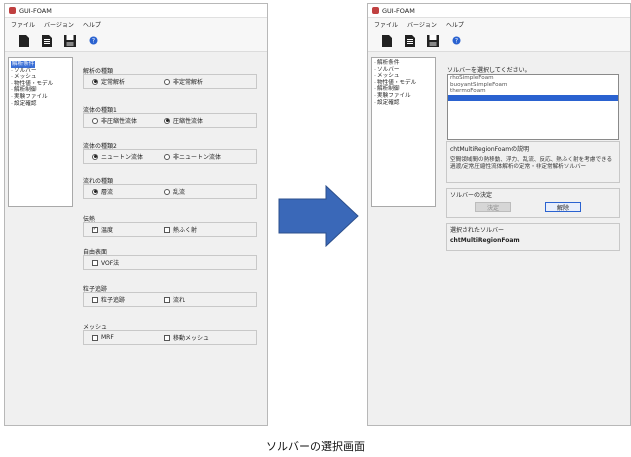 The height and width of the screenshot is (457, 631). Describe the element at coordinates (128, 337) in the screenshot. I see `check-mrf: MRF` at that location.